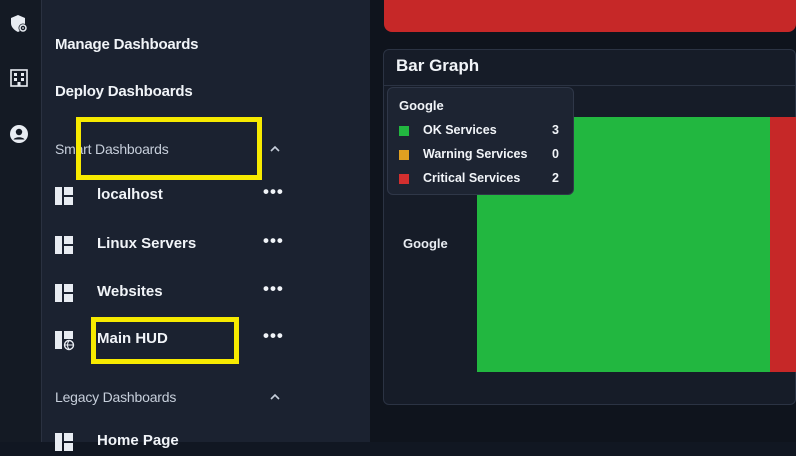  I want to click on smart-item-linux-servers: Linux Servers •••, so click(195, 244).